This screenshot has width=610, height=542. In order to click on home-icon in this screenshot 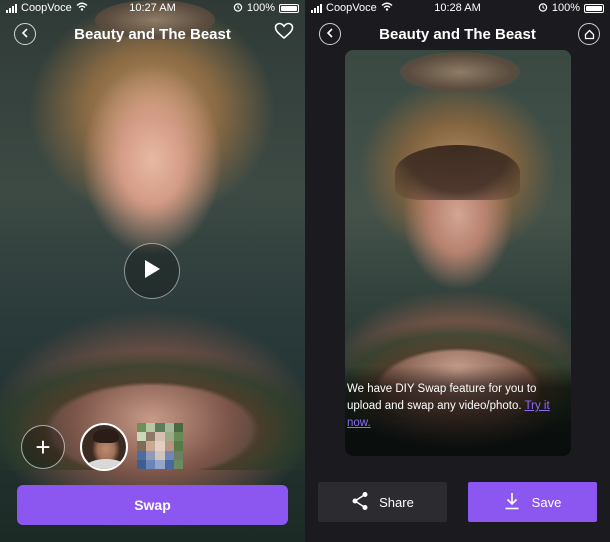, I will do `click(589, 34)`.